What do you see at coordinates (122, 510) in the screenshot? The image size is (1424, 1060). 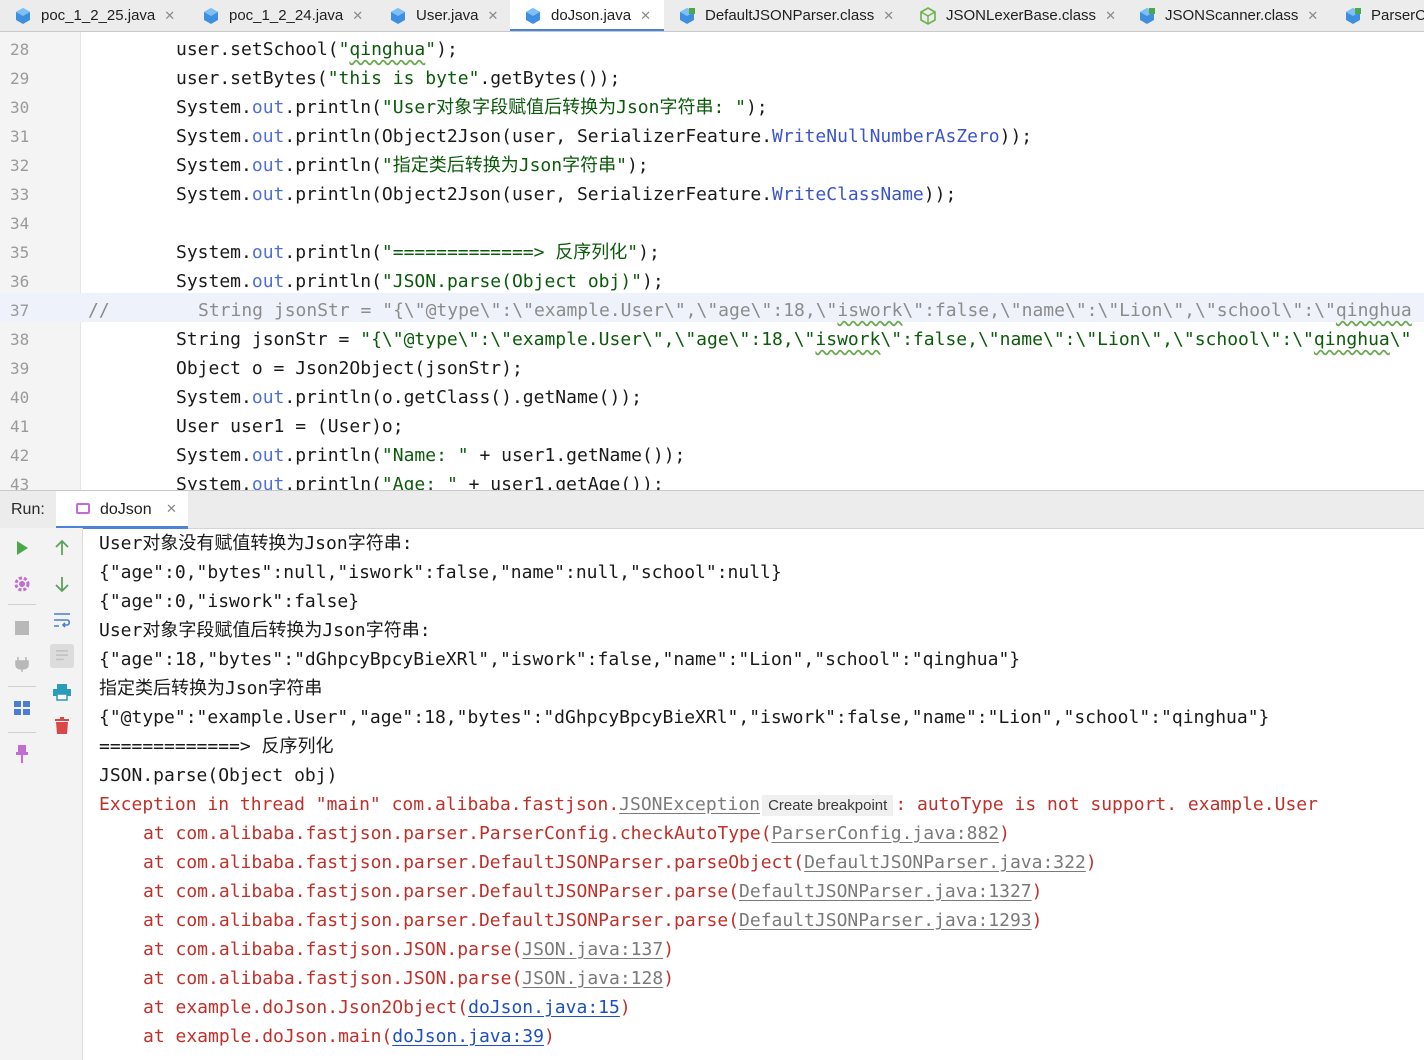 I see `run-tab-dojson: doJson ✕` at bounding box center [122, 510].